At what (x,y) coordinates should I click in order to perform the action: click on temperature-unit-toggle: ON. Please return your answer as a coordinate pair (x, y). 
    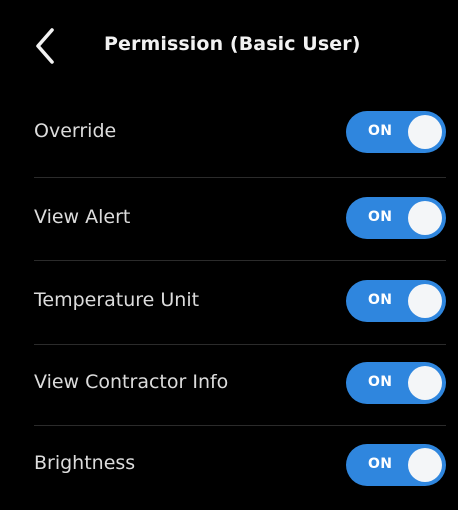
    Looking at the image, I should click on (396, 301).